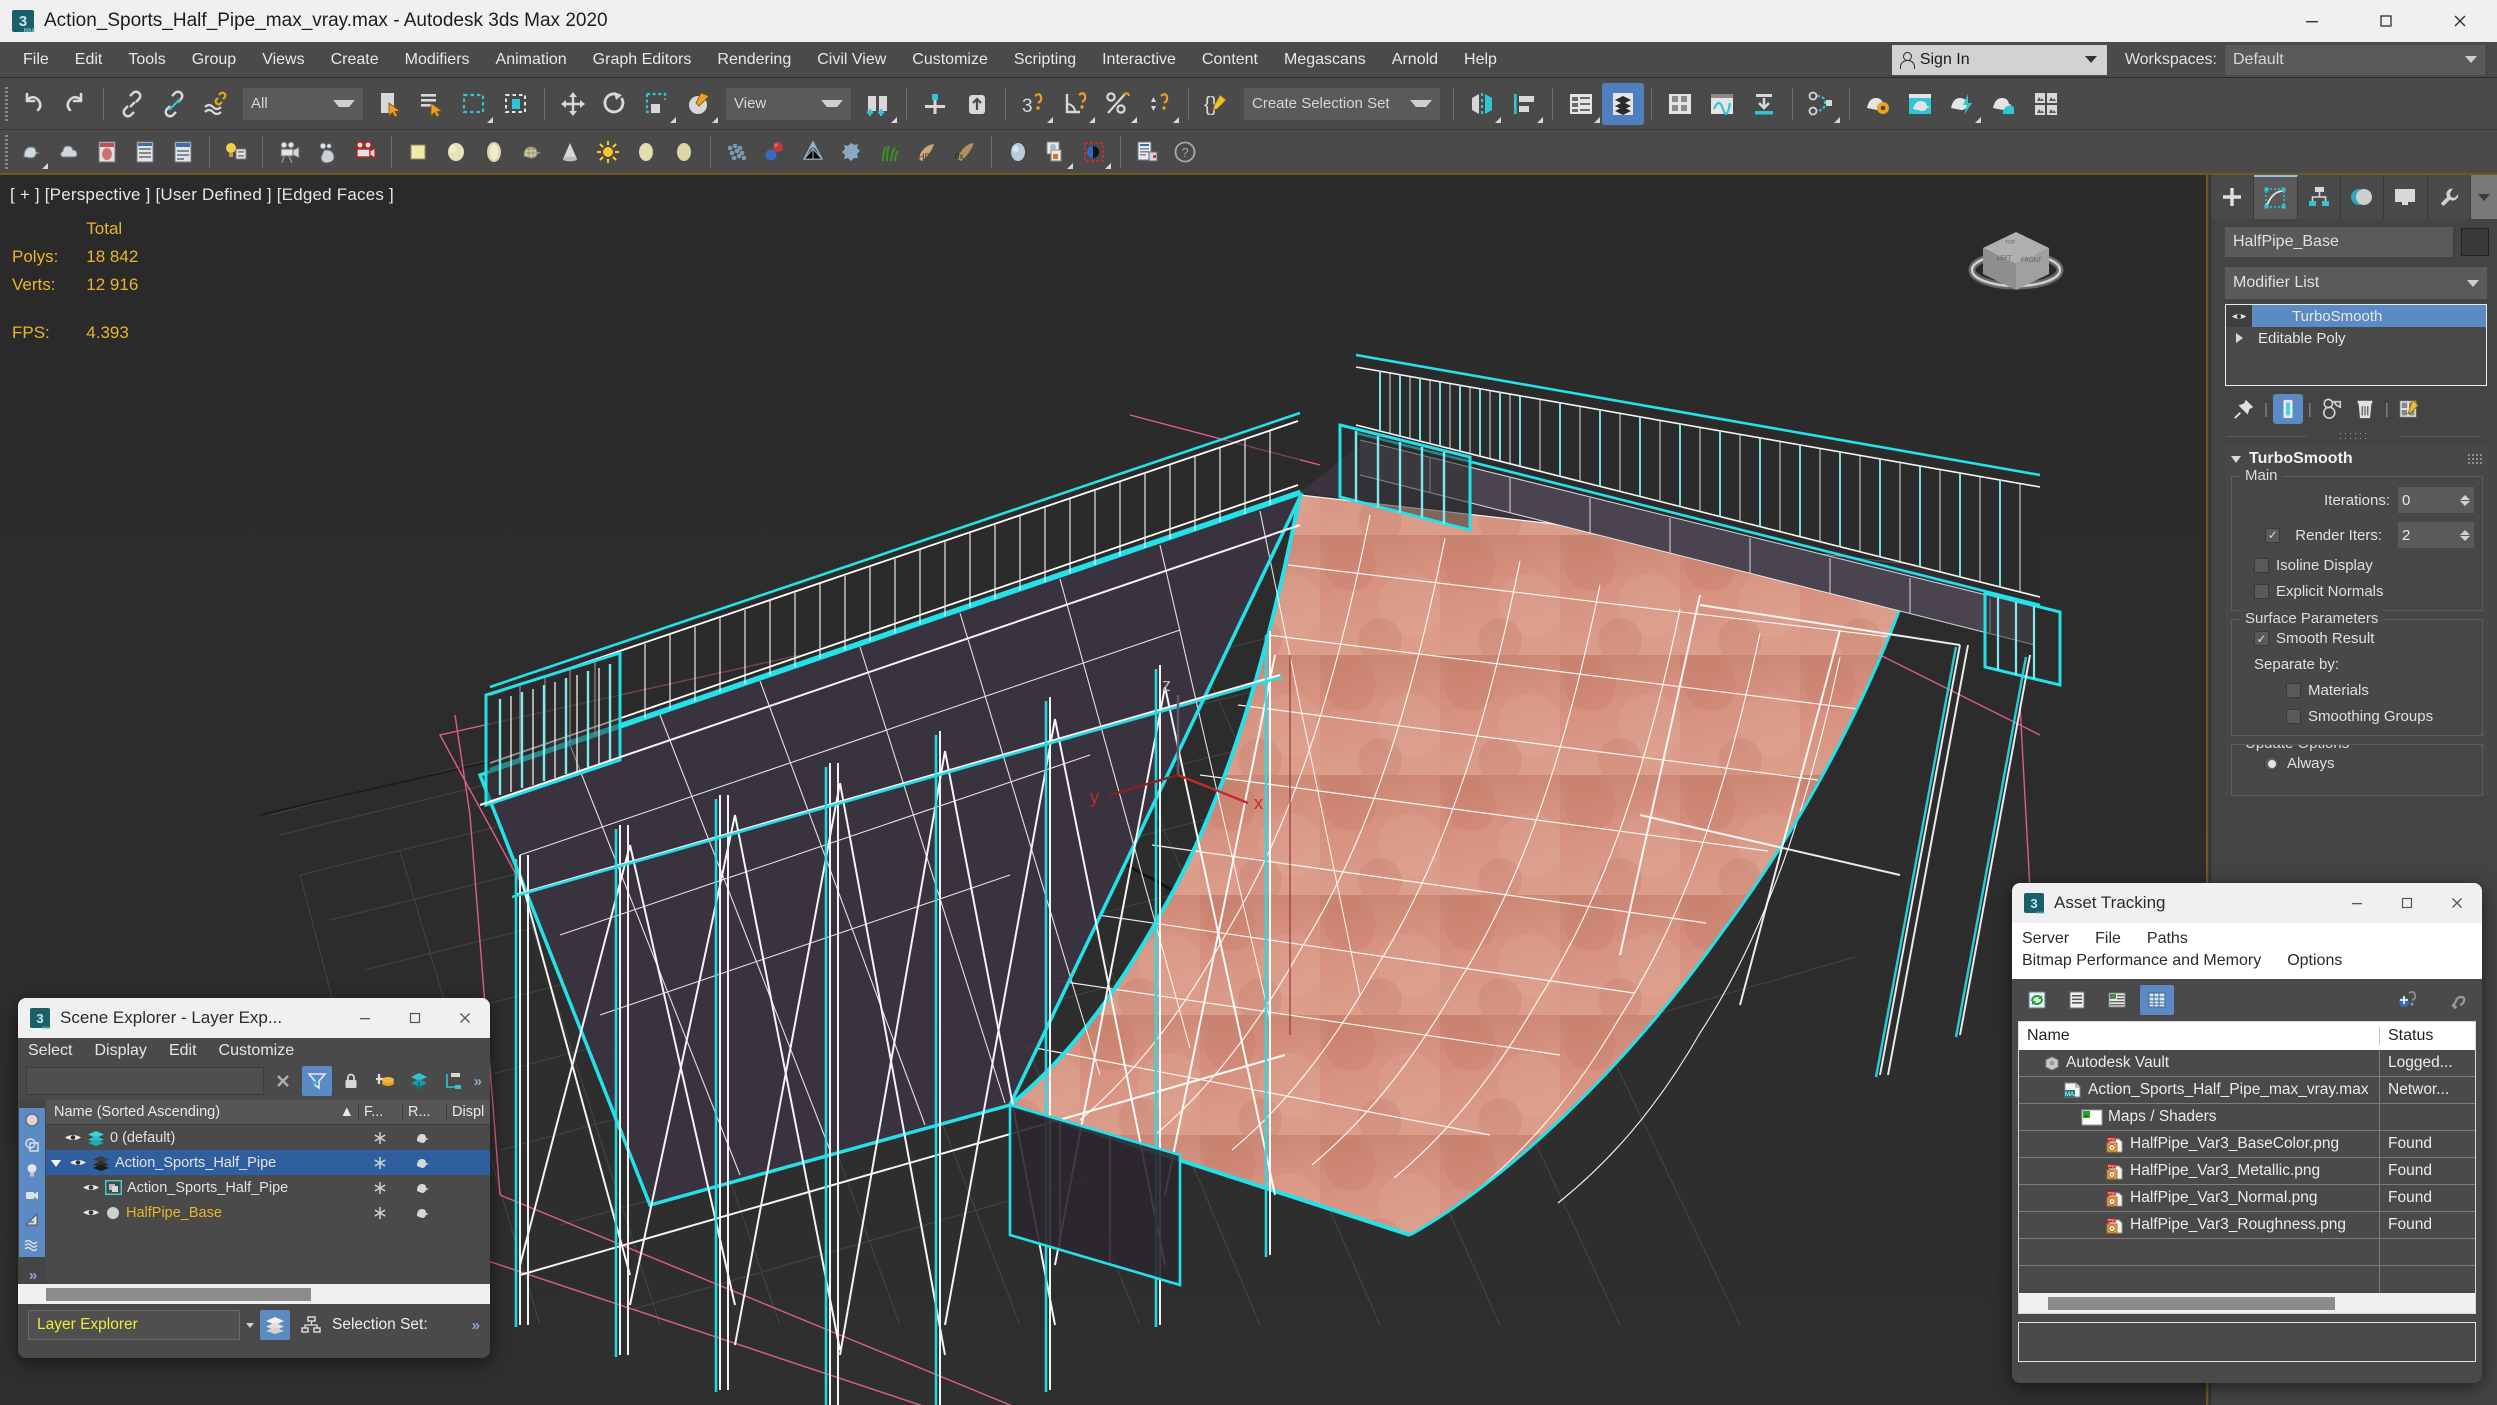 The width and height of the screenshot is (2497, 1405). What do you see at coordinates (754, 60) in the screenshot?
I see `menu-rendering: Rendering` at bounding box center [754, 60].